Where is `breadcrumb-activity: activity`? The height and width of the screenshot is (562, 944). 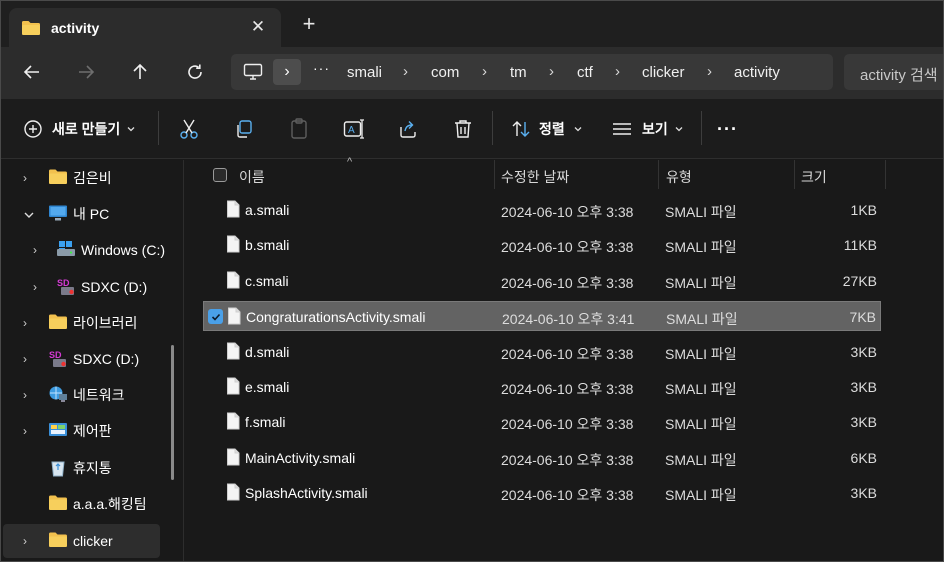
breadcrumb-activity: activity is located at coordinates (757, 72).